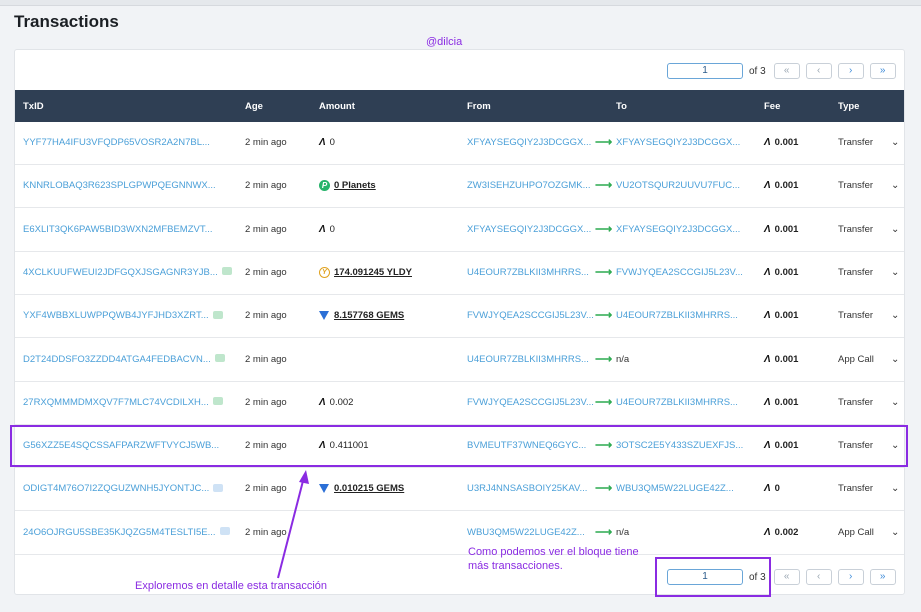  I want to click on annotation-explore-note: Exploremos en detalle esta transacción, so click(231, 586).